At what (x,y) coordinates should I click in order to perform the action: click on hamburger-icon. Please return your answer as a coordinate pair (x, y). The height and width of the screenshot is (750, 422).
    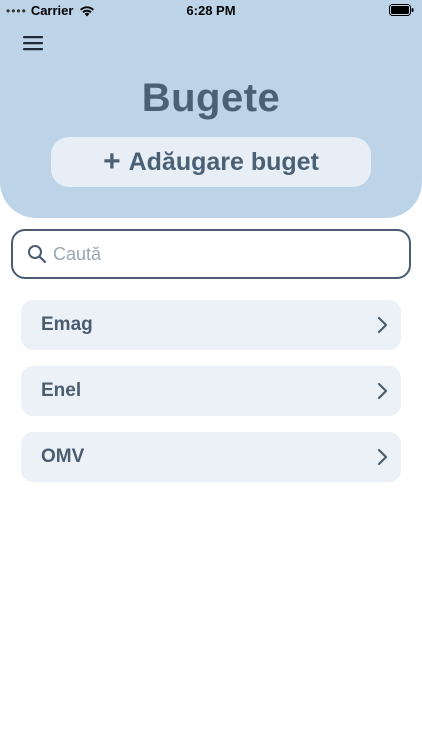
    Looking at the image, I should click on (33, 43).